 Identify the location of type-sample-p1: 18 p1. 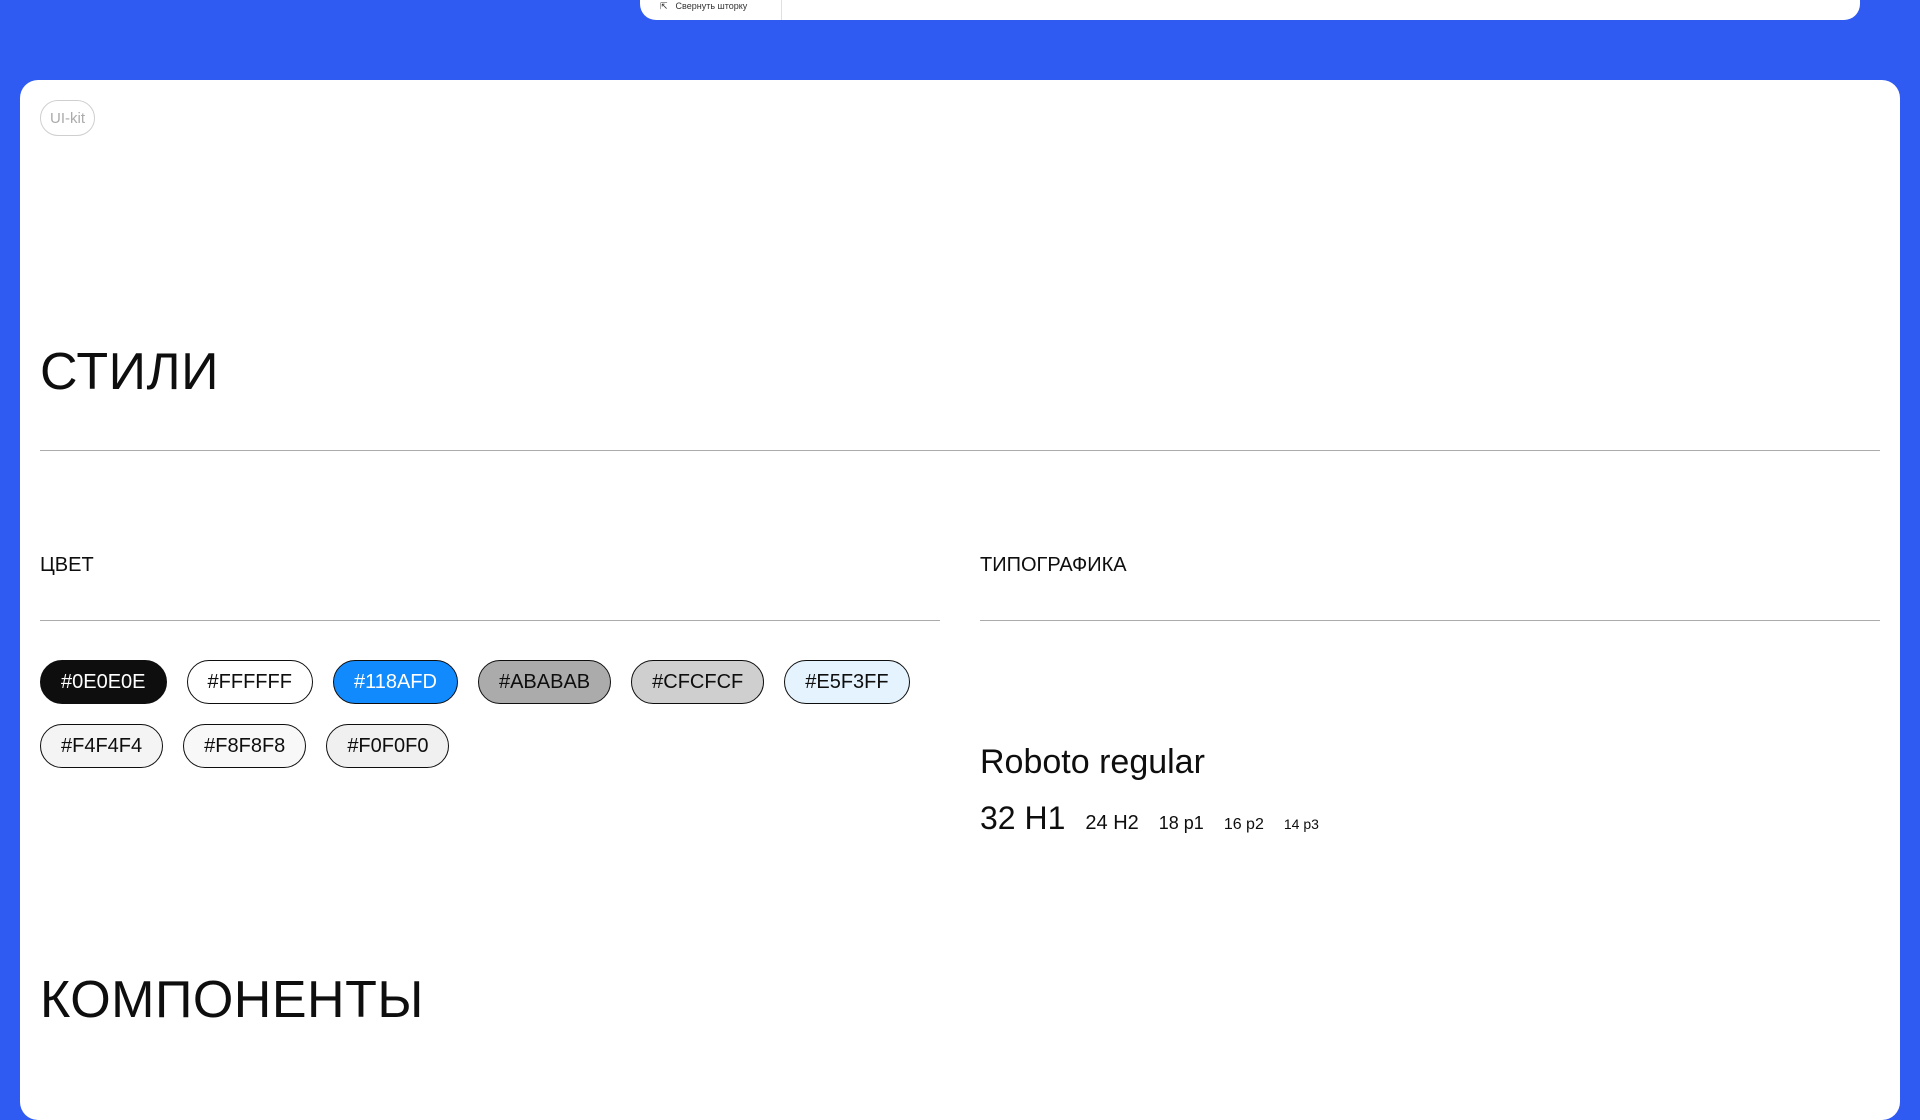
(1181, 823).